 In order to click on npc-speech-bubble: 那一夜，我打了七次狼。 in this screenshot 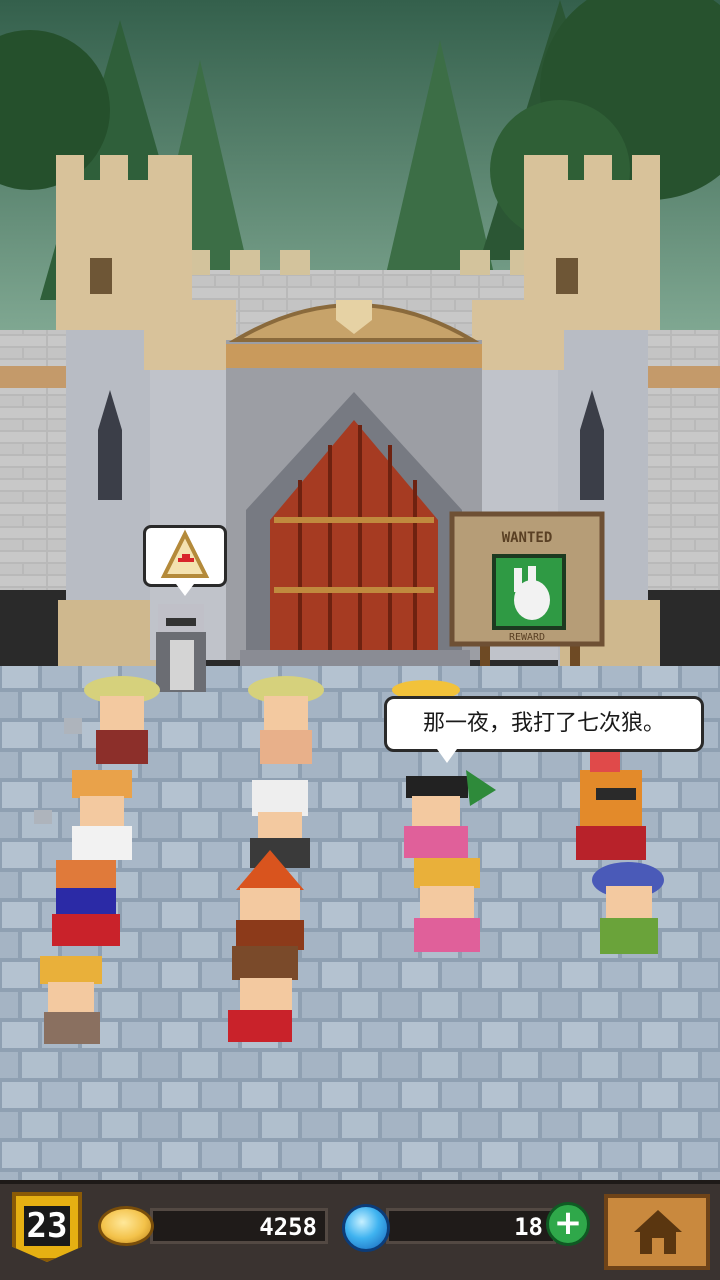, I will do `click(544, 729)`.